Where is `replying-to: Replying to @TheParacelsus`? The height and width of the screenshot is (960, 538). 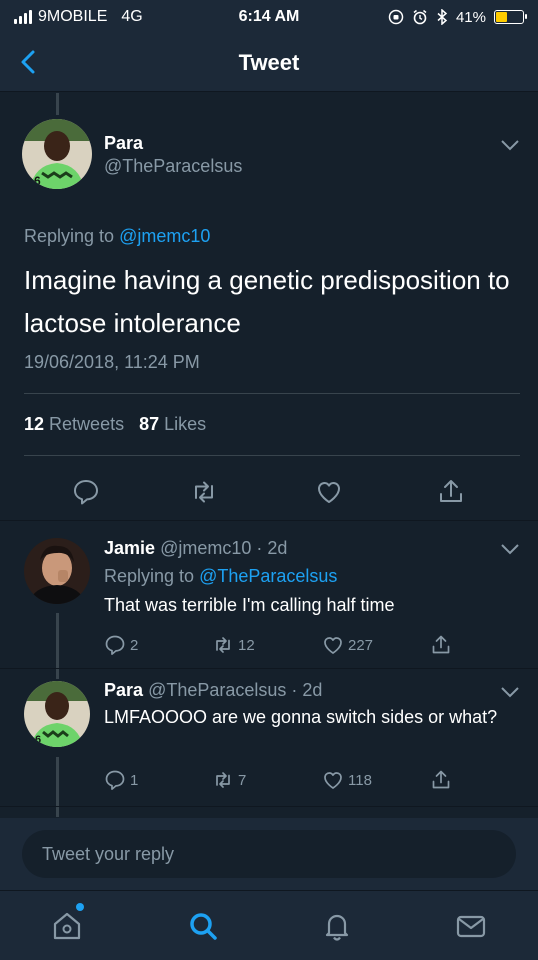 replying-to: Replying to @TheParacelsus is located at coordinates (221, 576).